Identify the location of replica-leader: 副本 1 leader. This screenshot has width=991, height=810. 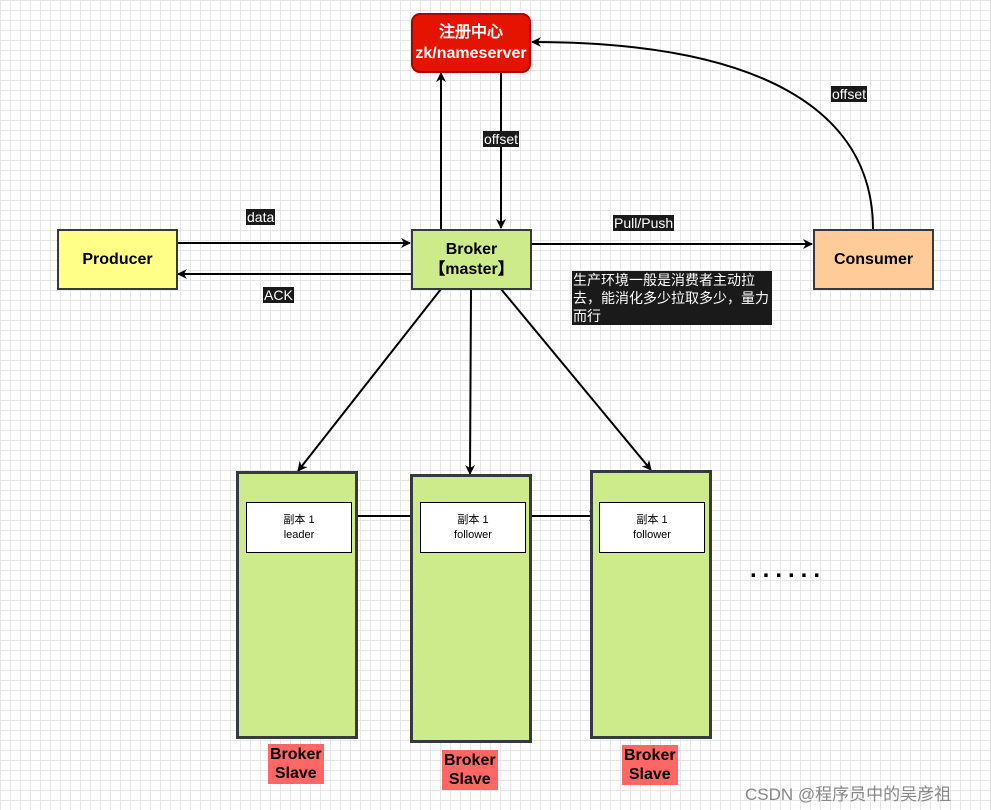
(299, 527).